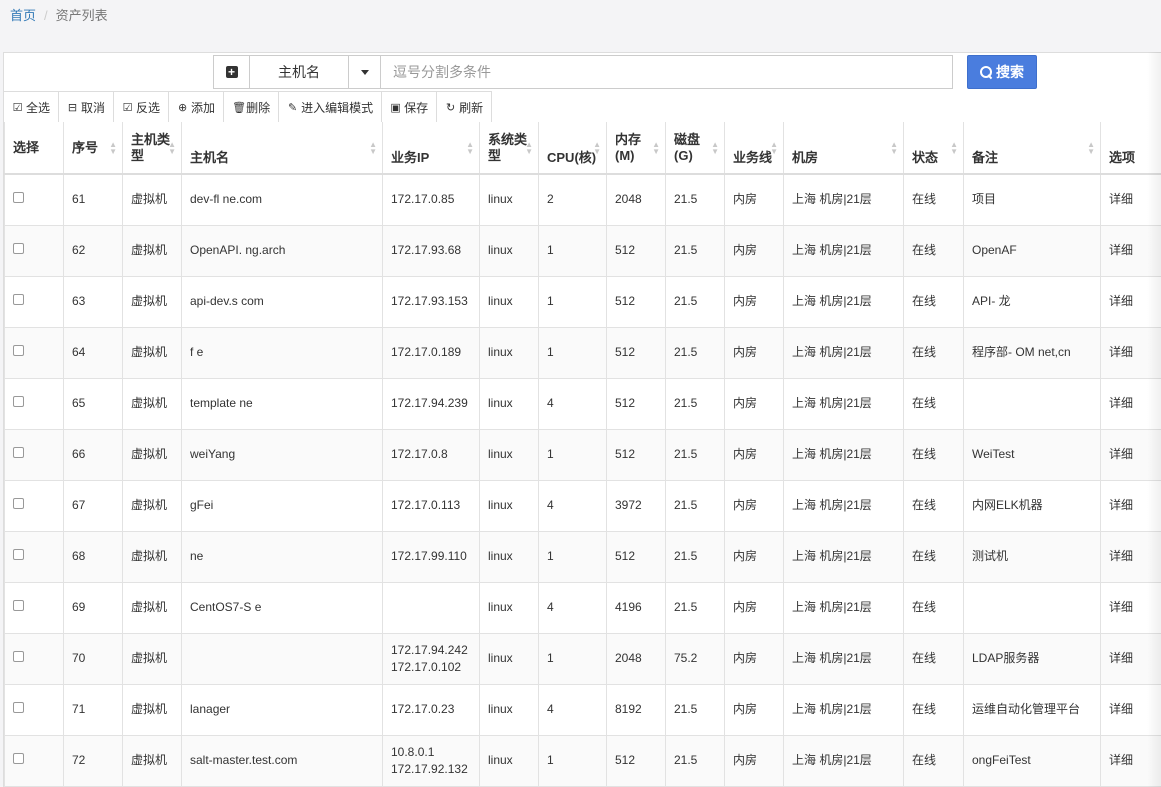  What do you see at coordinates (23, 15) in the screenshot?
I see `breadcrumb-home-link: 首页` at bounding box center [23, 15].